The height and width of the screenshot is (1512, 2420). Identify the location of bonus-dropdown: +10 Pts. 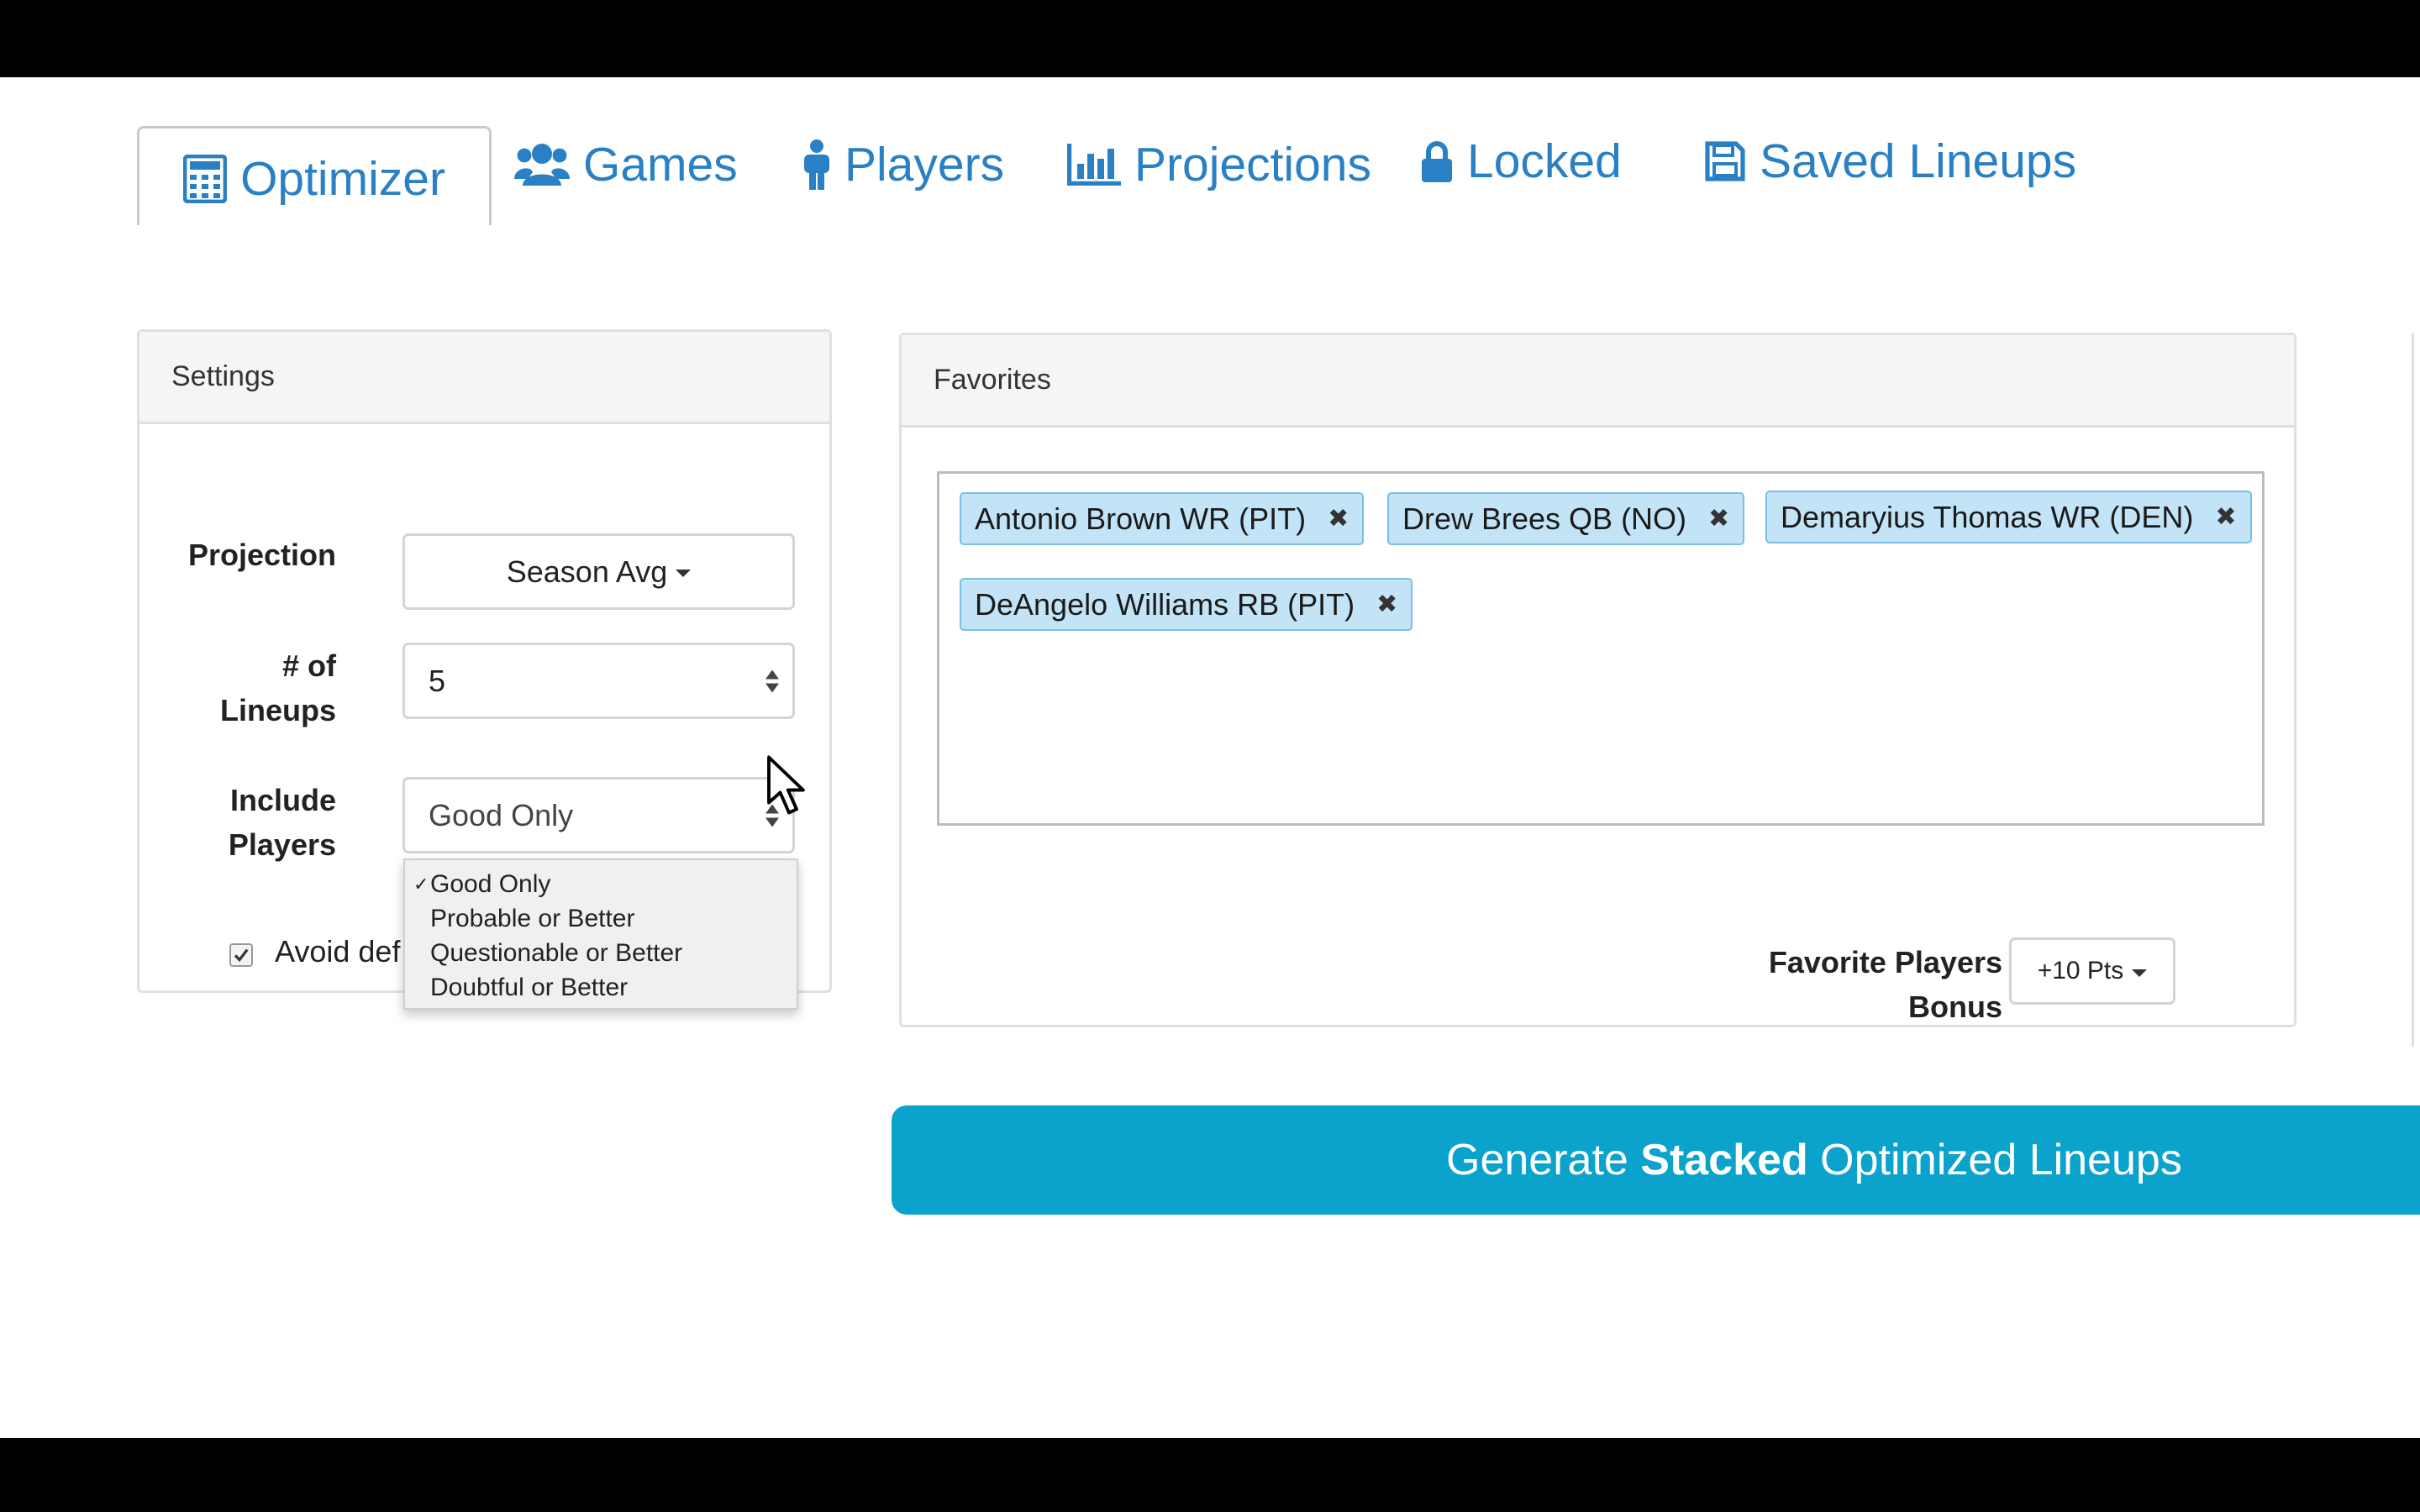
(2092, 971).